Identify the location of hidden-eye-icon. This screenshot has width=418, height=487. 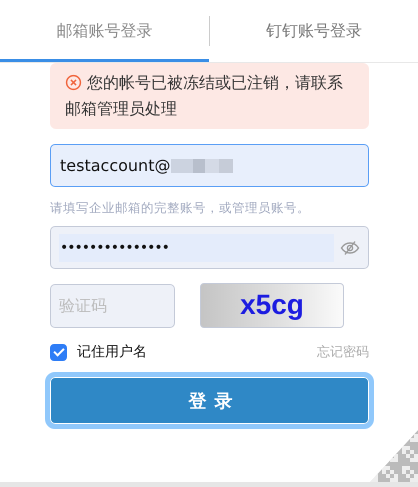
(350, 248).